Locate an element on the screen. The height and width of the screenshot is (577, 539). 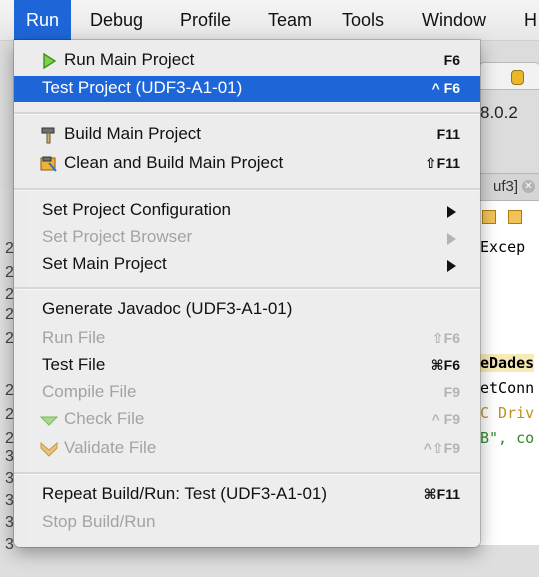
database-icon is located at coordinates (517, 77).